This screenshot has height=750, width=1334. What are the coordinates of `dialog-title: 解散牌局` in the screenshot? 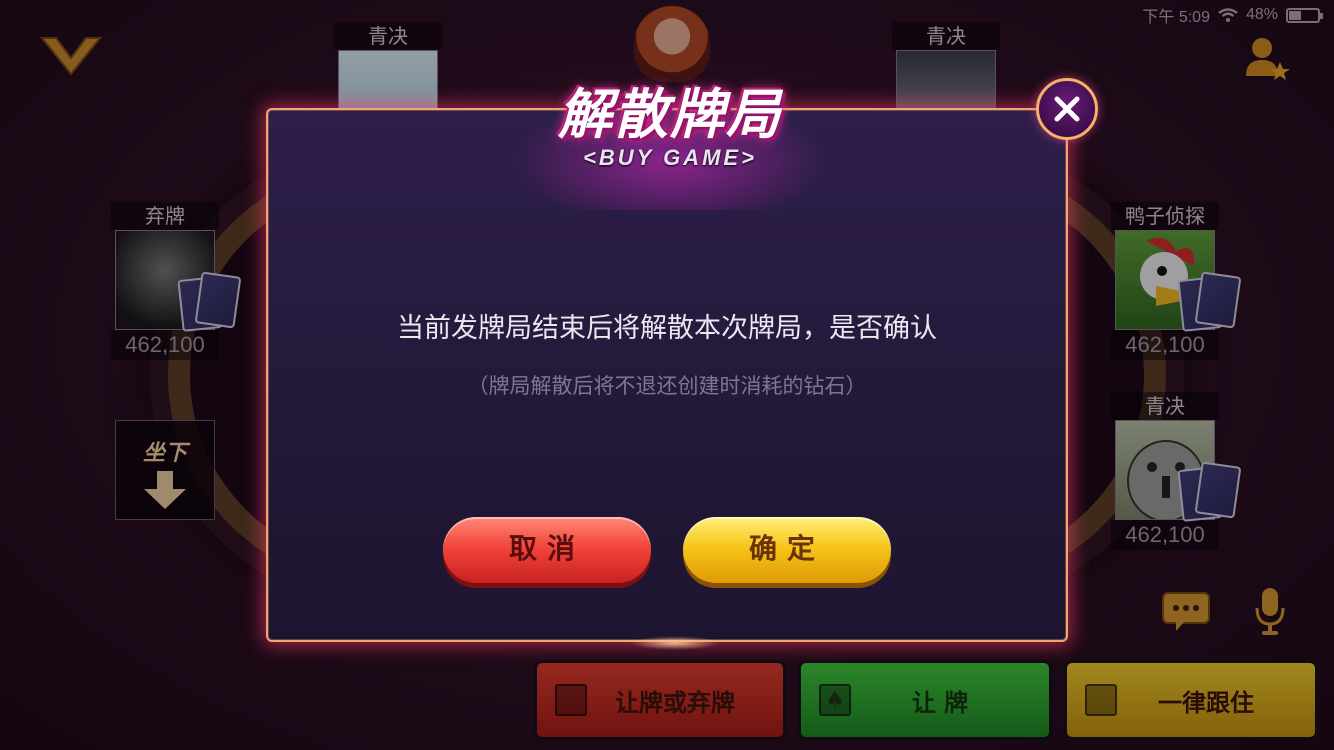 It's located at (670, 114).